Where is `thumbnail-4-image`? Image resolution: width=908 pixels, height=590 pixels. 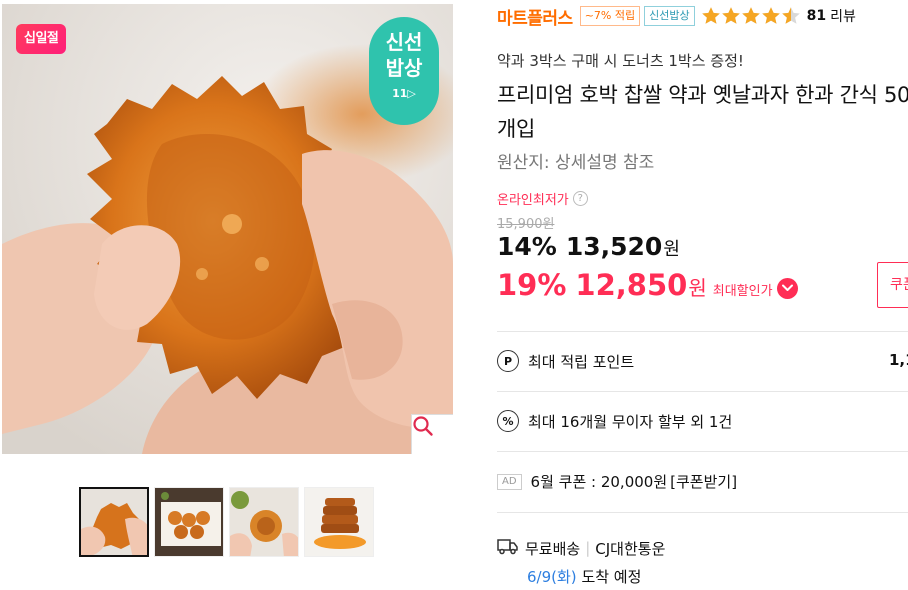
thumbnail-4-image is located at coordinates (339, 522).